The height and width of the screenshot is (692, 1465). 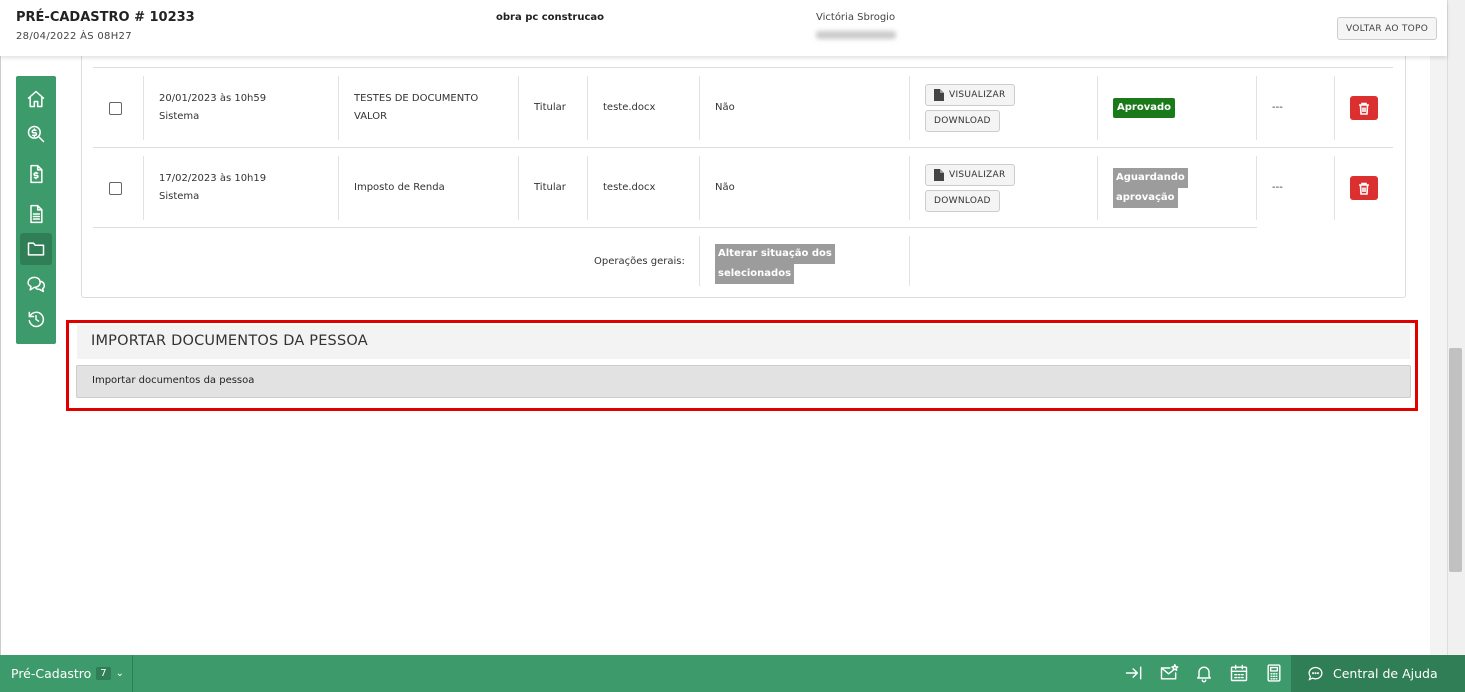 What do you see at coordinates (1385, 673) in the screenshot?
I see `help-center-label: Central de Ajuda` at bounding box center [1385, 673].